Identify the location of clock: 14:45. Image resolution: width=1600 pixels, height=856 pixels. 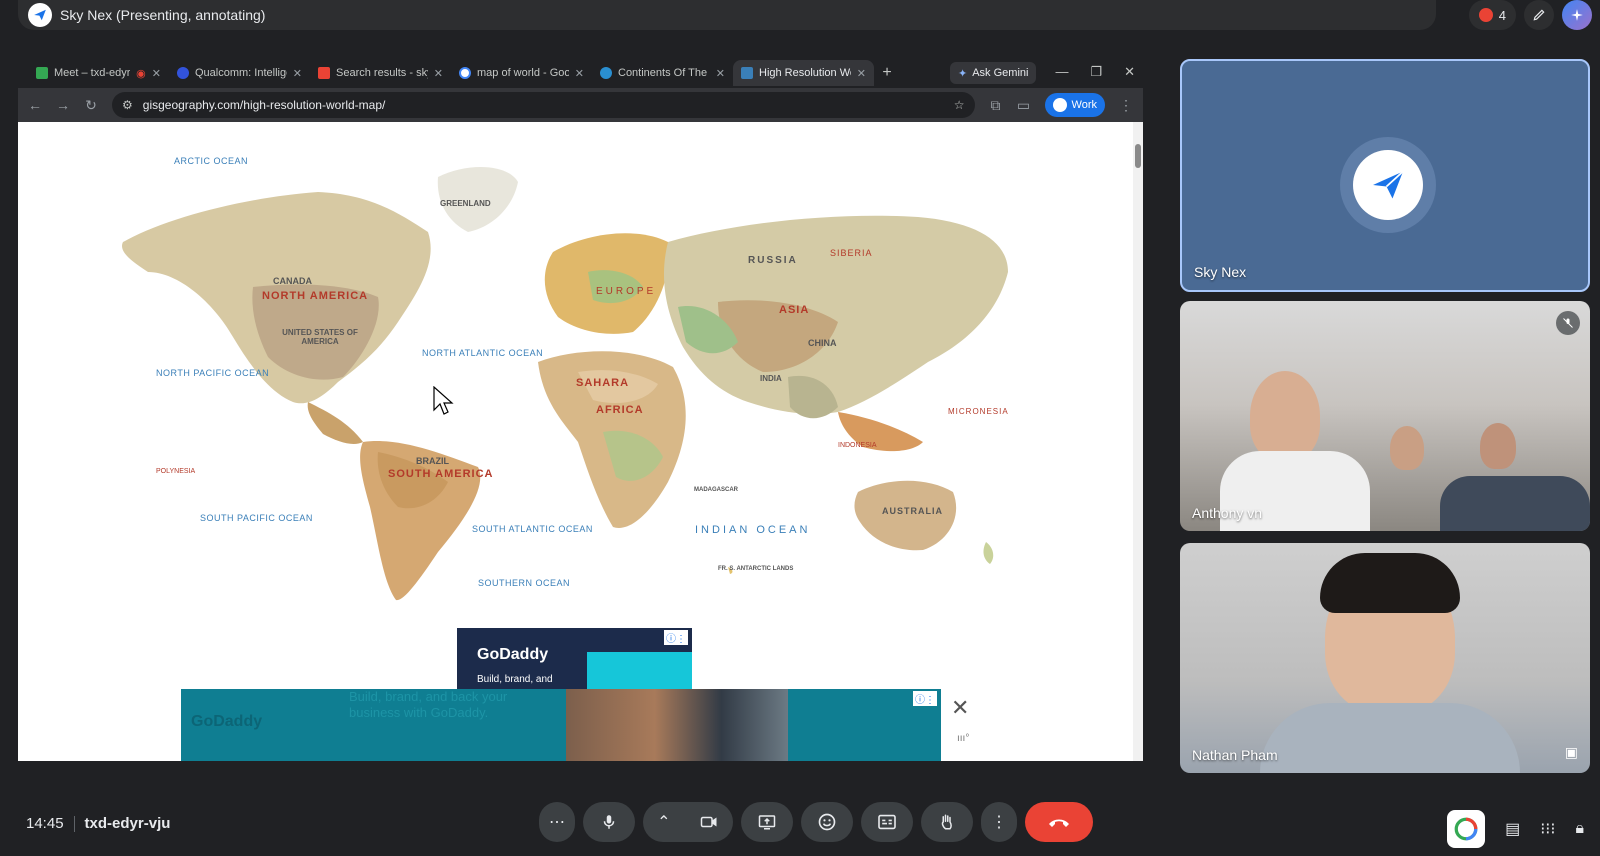
(45, 823).